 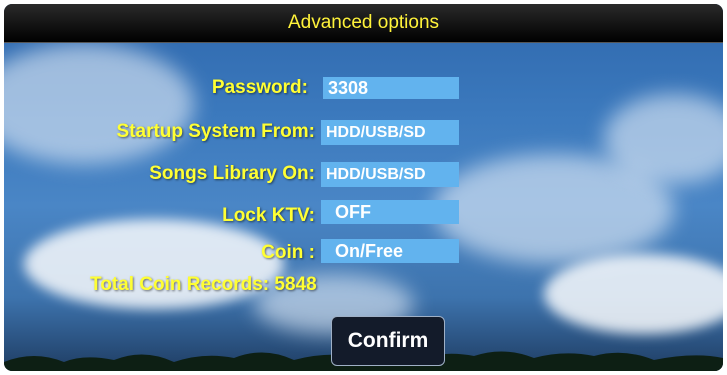 I want to click on coin-field: On/Free, so click(x=390, y=251).